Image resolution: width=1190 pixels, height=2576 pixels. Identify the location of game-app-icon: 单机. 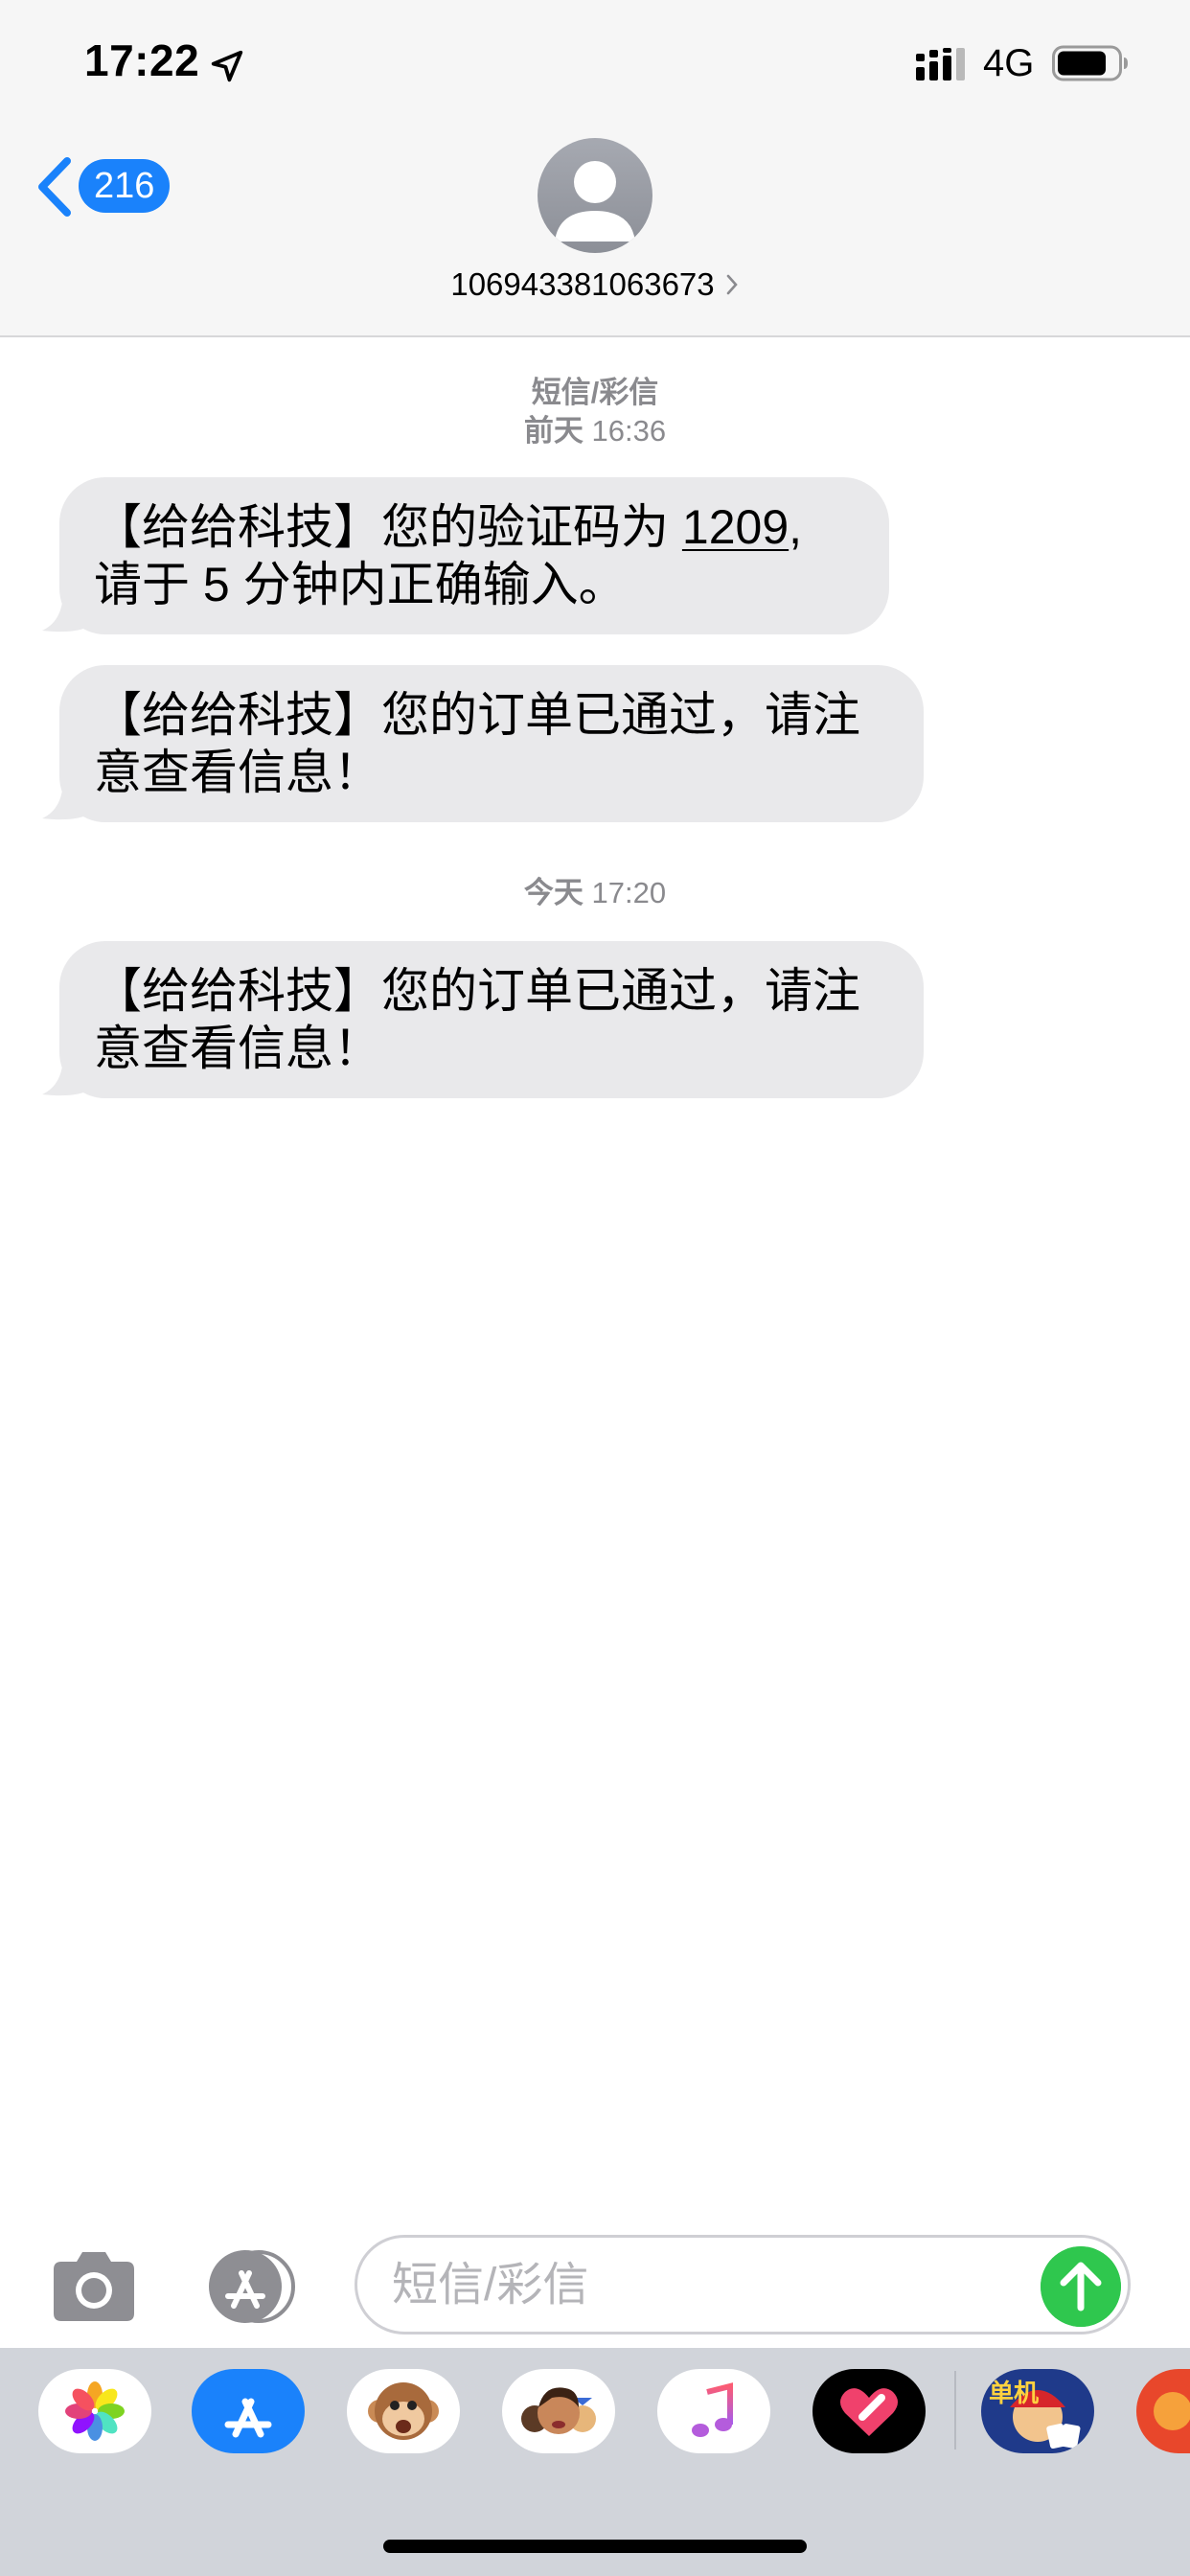
(1038, 2411).